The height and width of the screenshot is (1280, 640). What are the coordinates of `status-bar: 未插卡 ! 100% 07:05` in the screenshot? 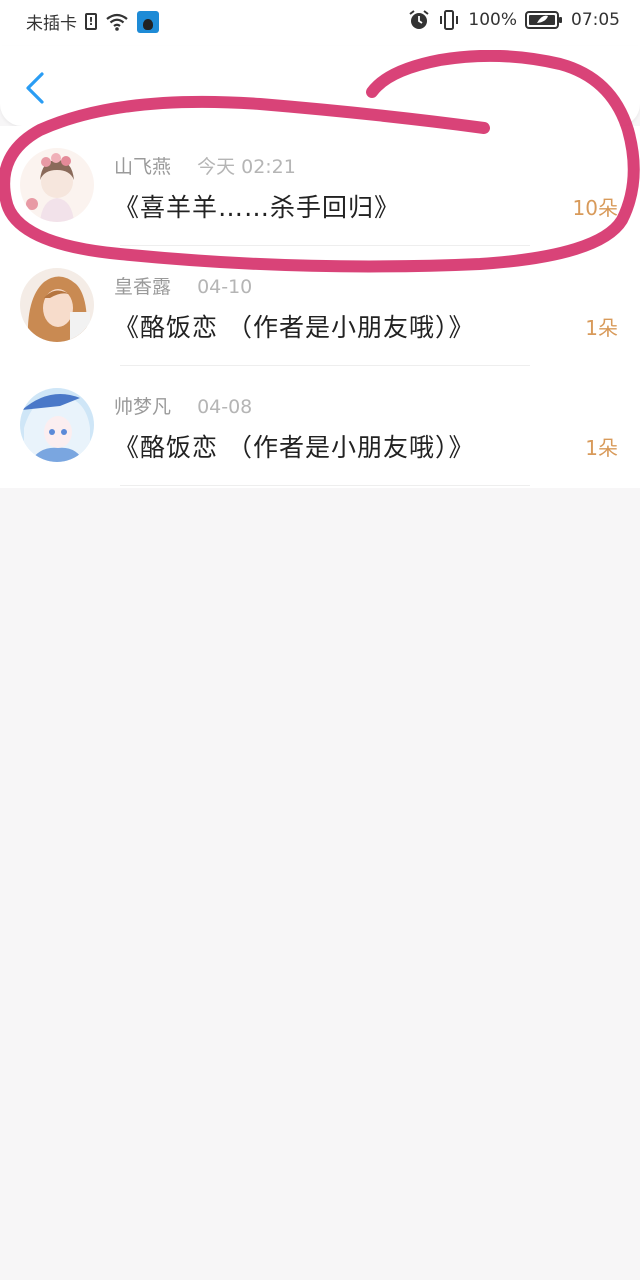 It's located at (320, 23).